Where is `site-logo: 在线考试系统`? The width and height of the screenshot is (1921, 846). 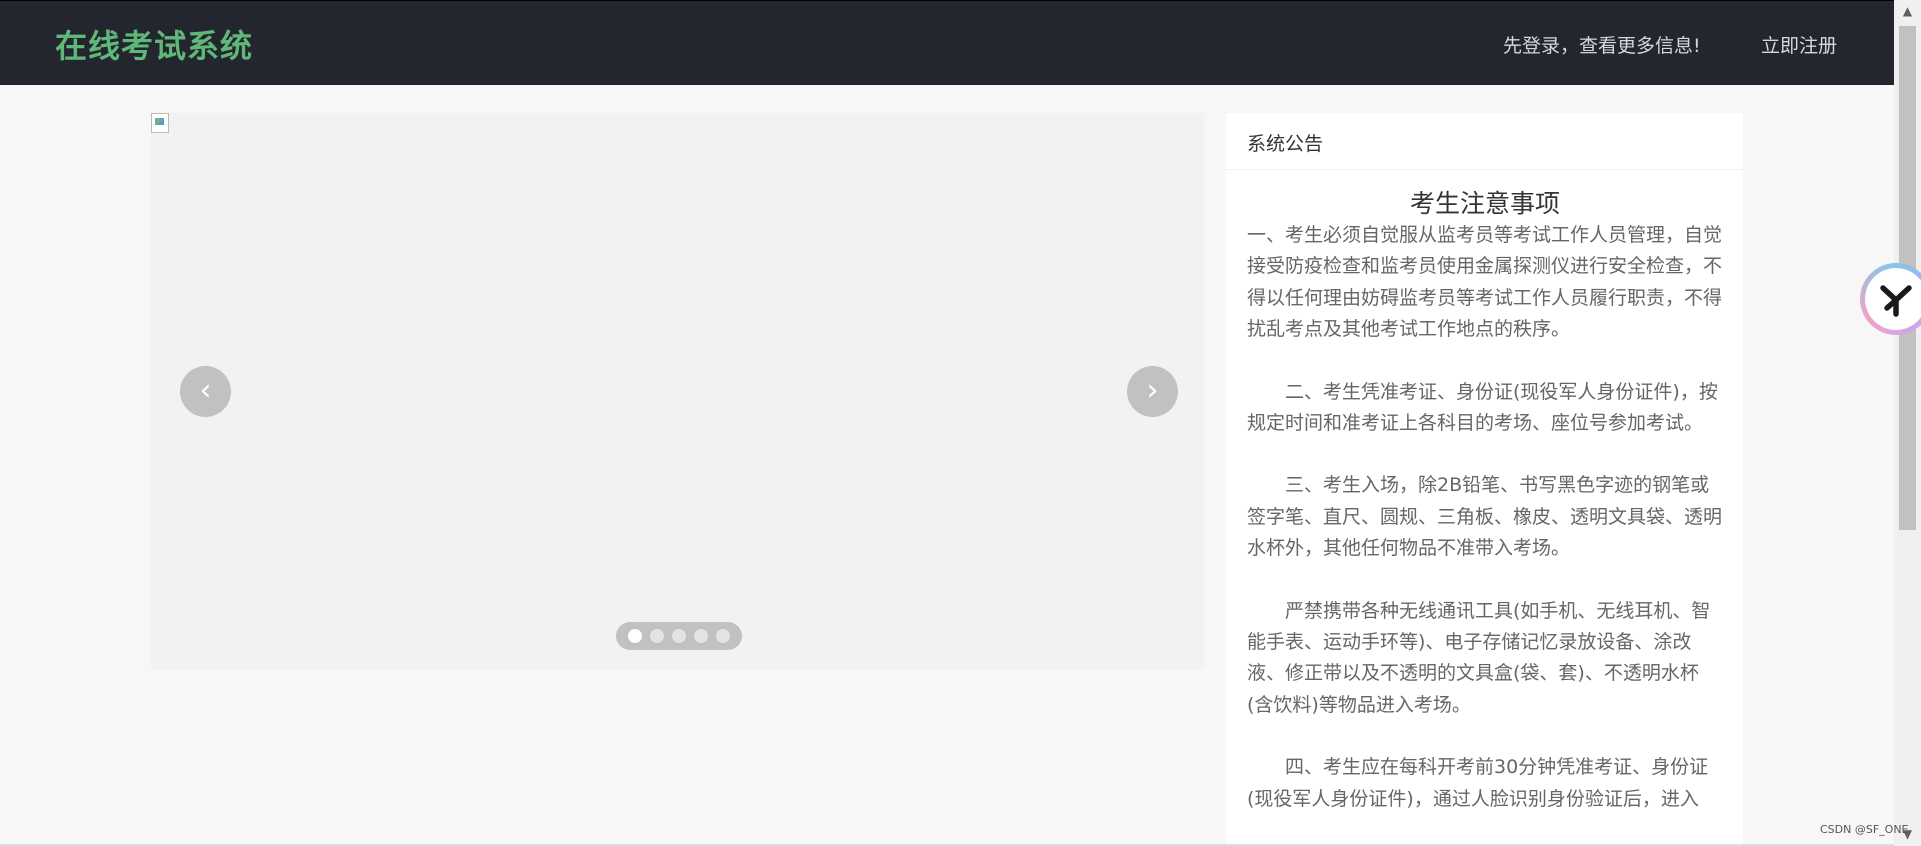 site-logo: 在线考试系统 is located at coordinates (154, 44).